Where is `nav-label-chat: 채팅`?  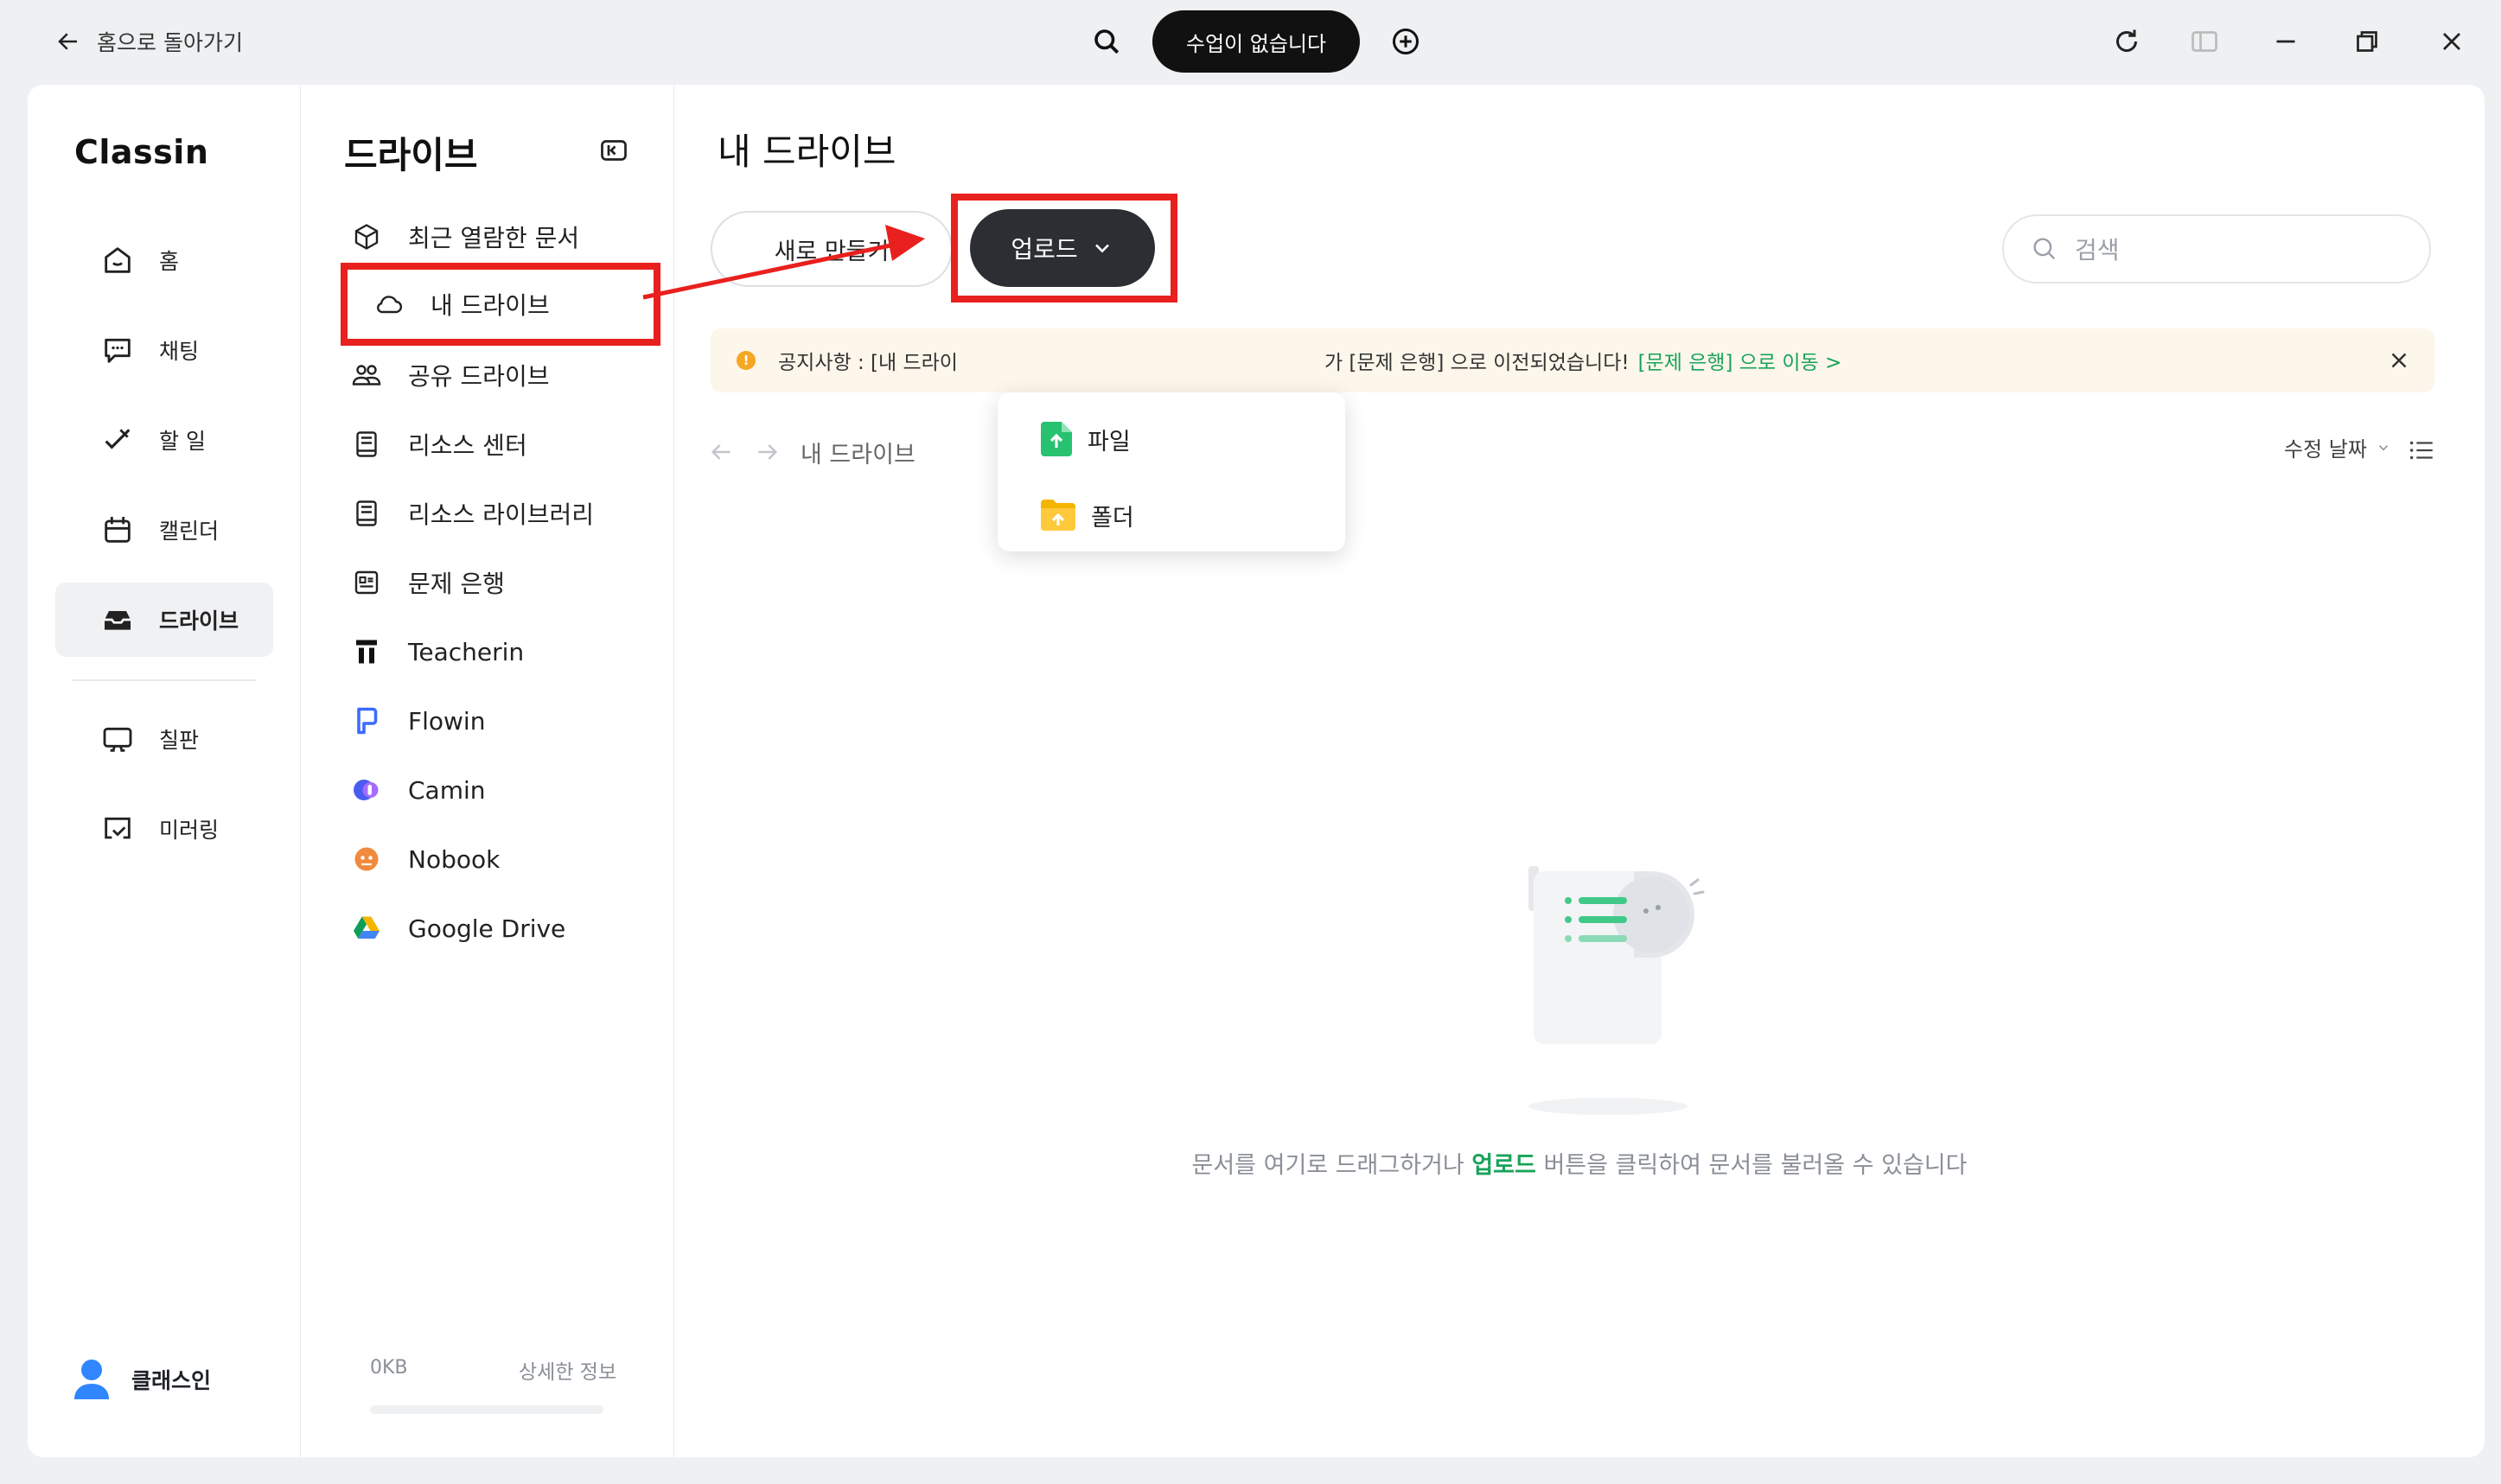
nav-label-chat: 채팅 is located at coordinates (180, 351).